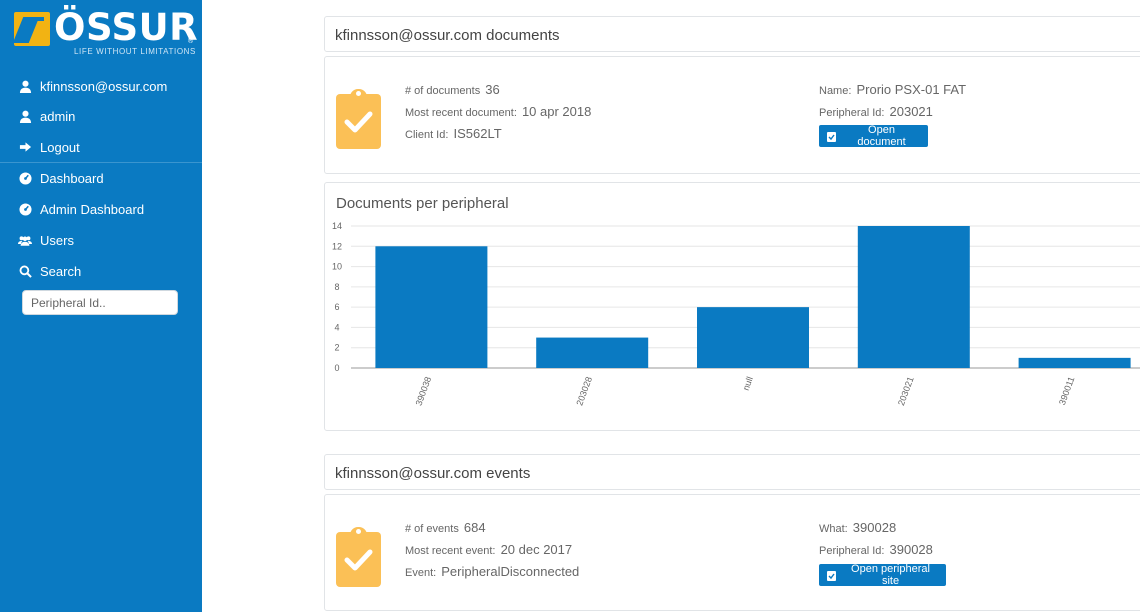  I want to click on y-tick-label: 10, so click(337, 267).